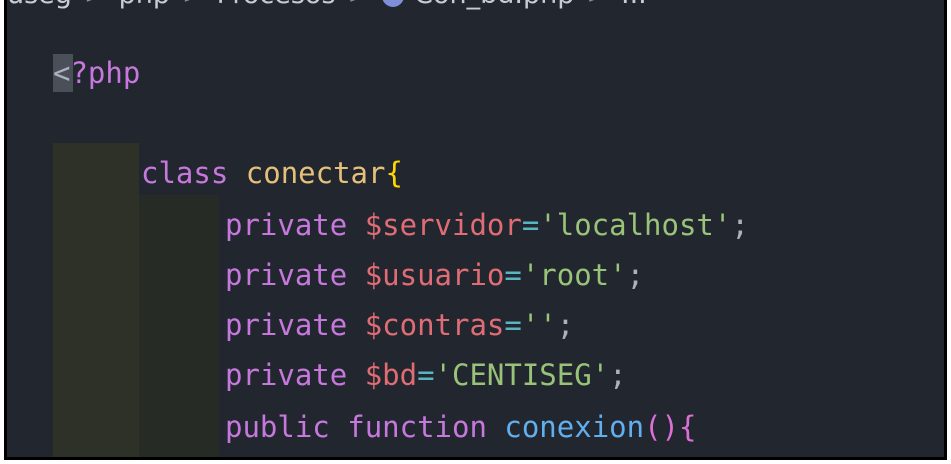 This screenshot has height=464, width=951. I want to click on string-localhost: 'localhost', so click(635, 225).